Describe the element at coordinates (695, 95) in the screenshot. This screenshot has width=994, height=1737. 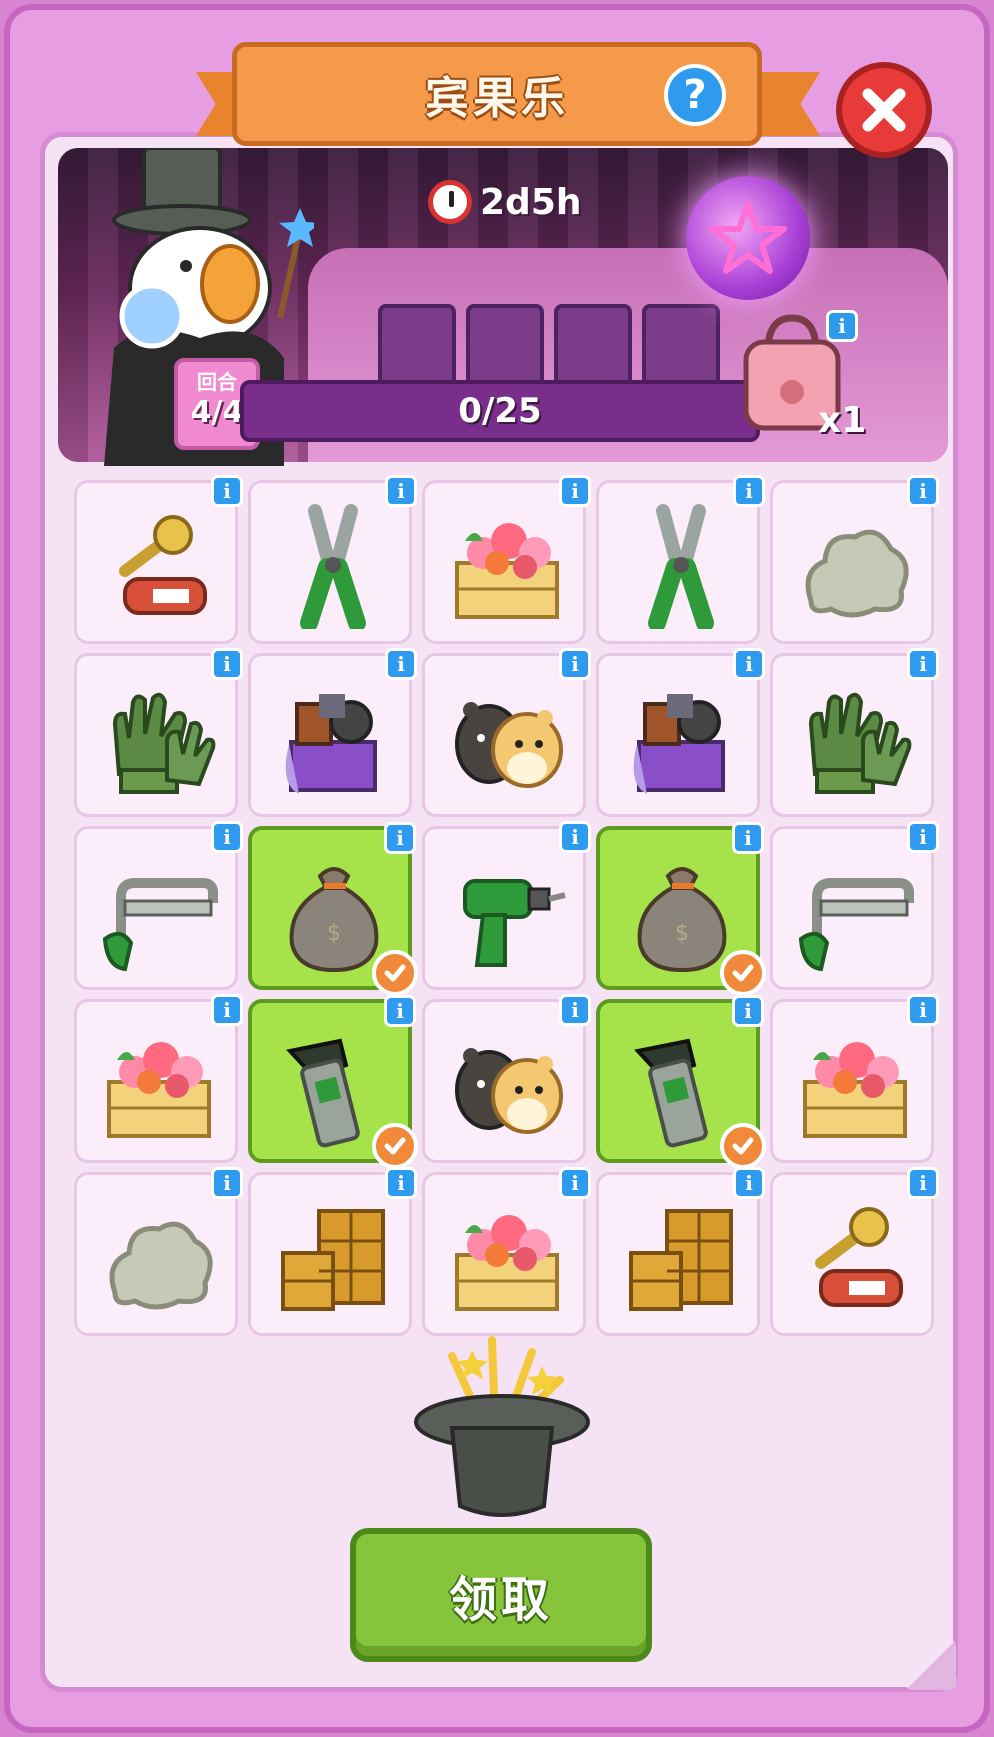
I see `question-icon: ?` at that location.